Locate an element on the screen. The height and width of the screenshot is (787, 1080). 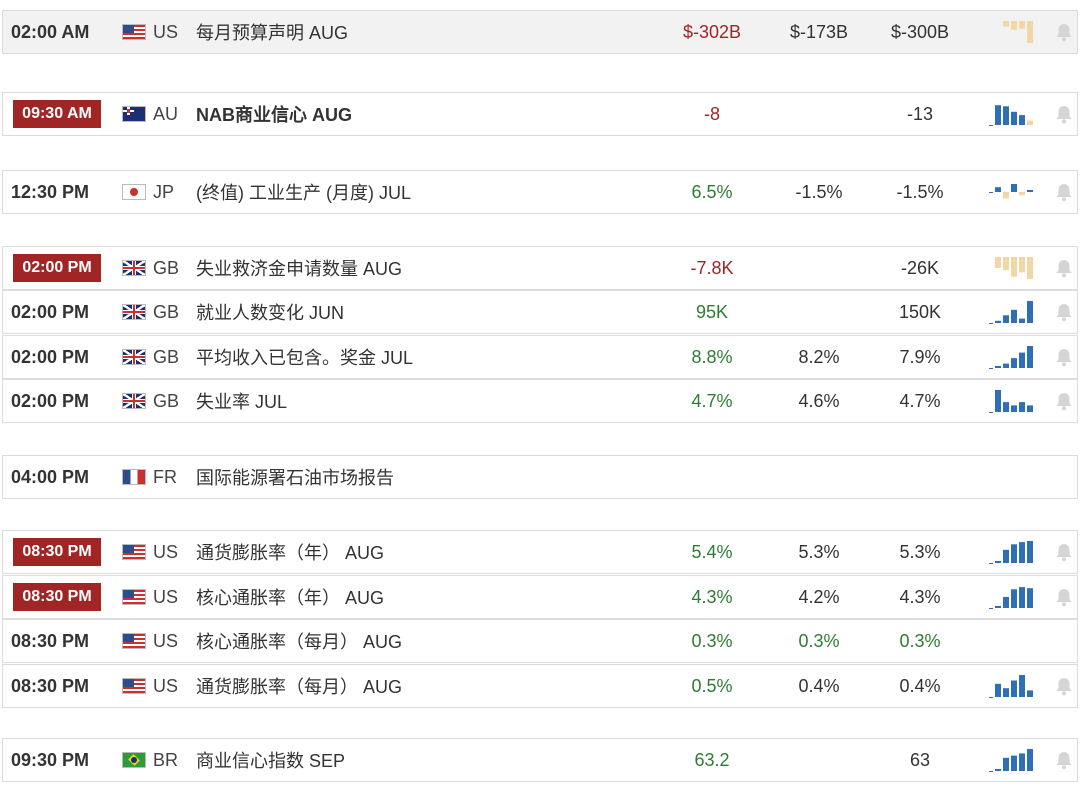
event-time: 02:00 PM is located at coordinates (57, 268).